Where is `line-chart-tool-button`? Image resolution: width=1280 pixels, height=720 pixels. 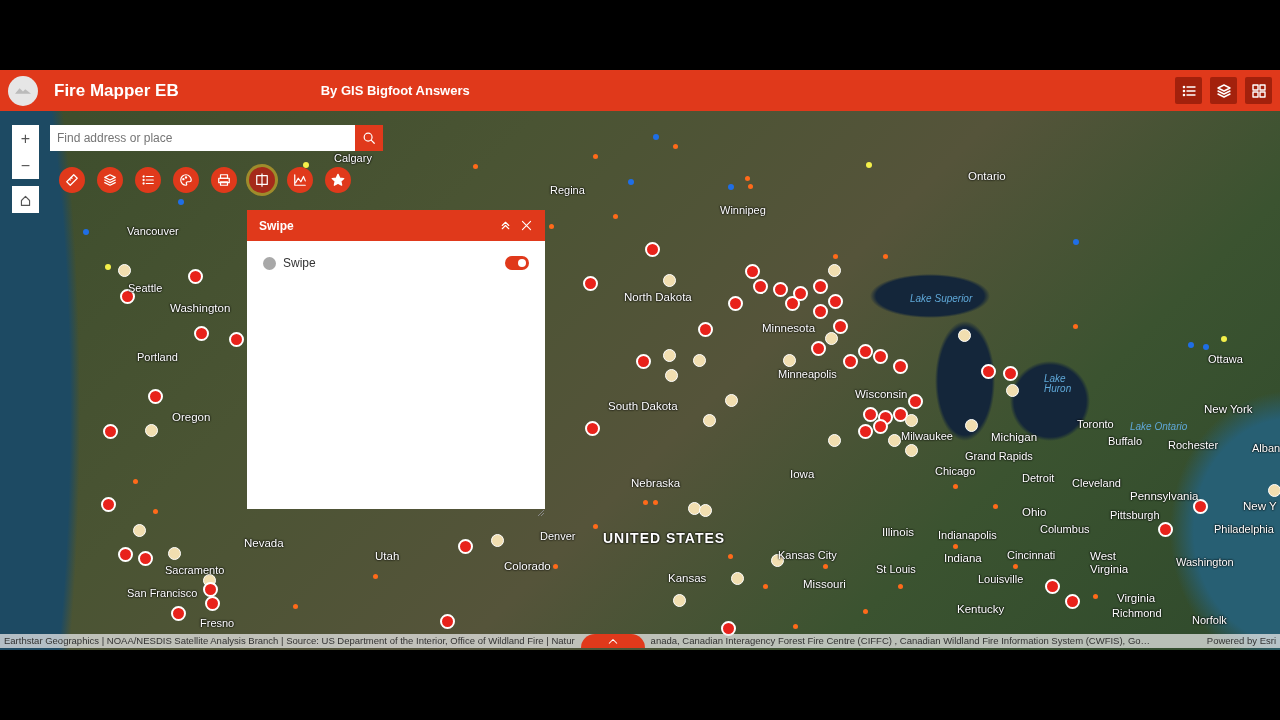 line-chart-tool-button is located at coordinates (300, 180).